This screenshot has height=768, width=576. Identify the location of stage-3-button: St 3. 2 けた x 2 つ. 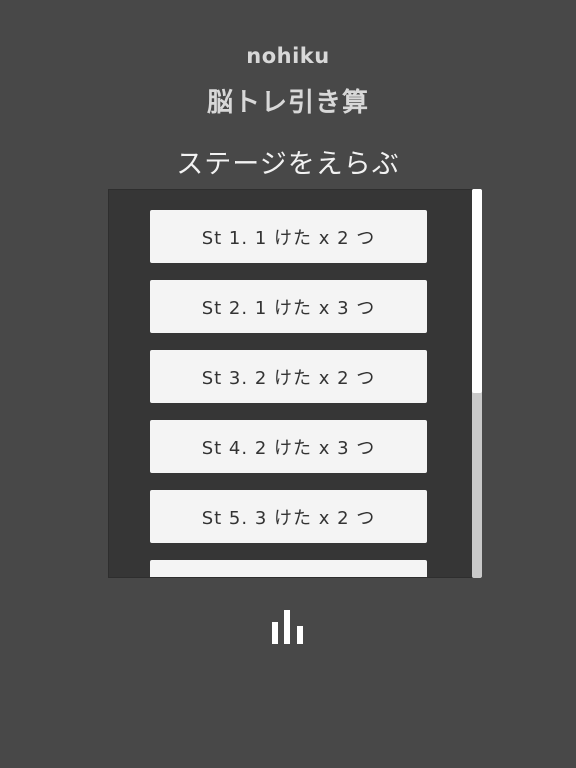
(288, 376).